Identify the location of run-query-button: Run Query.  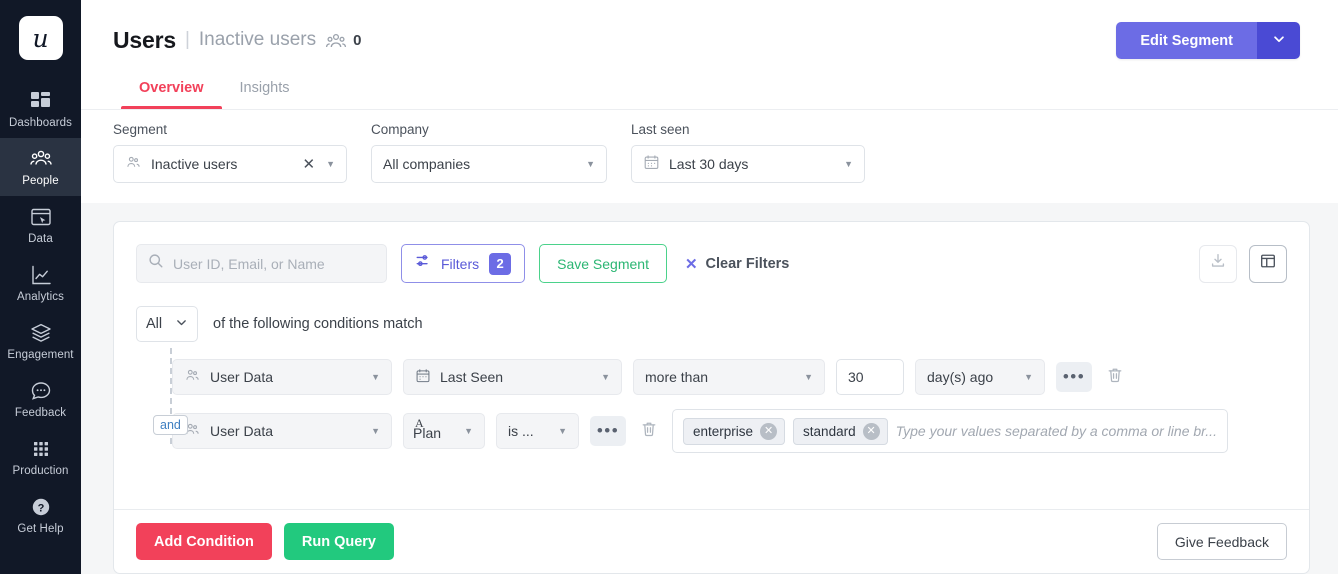
(338, 541).